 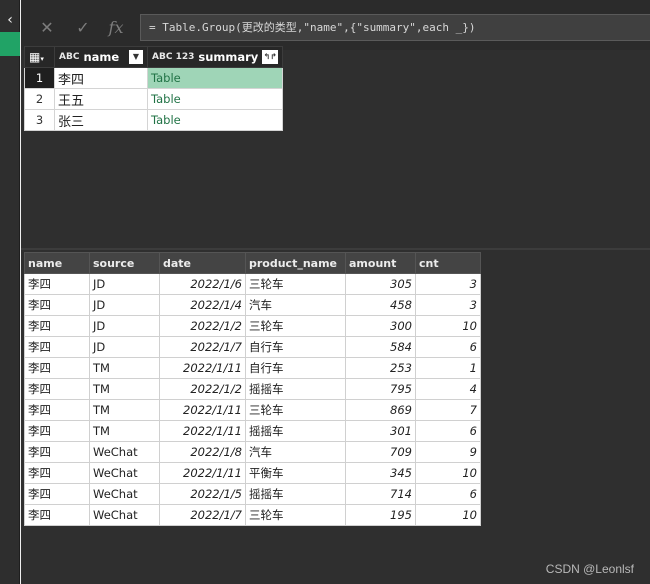 What do you see at coordinates (380, 410) in the screenshot?
I see `amount-cell: 869` at bounding box center [380, 410].